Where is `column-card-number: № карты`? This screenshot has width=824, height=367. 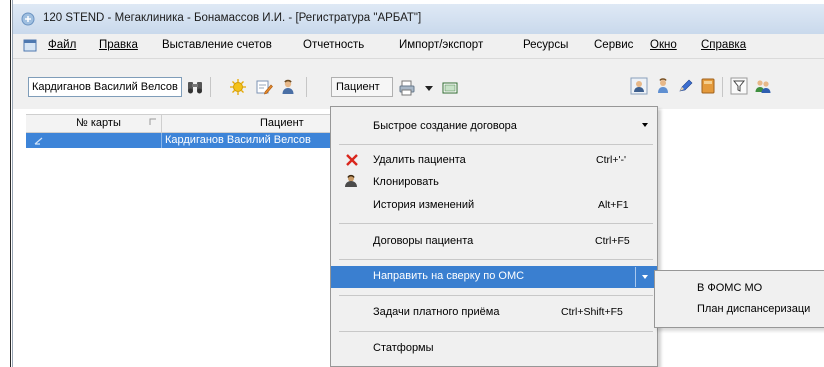 column-card-number: № карты is located at coordinates (98, 123).